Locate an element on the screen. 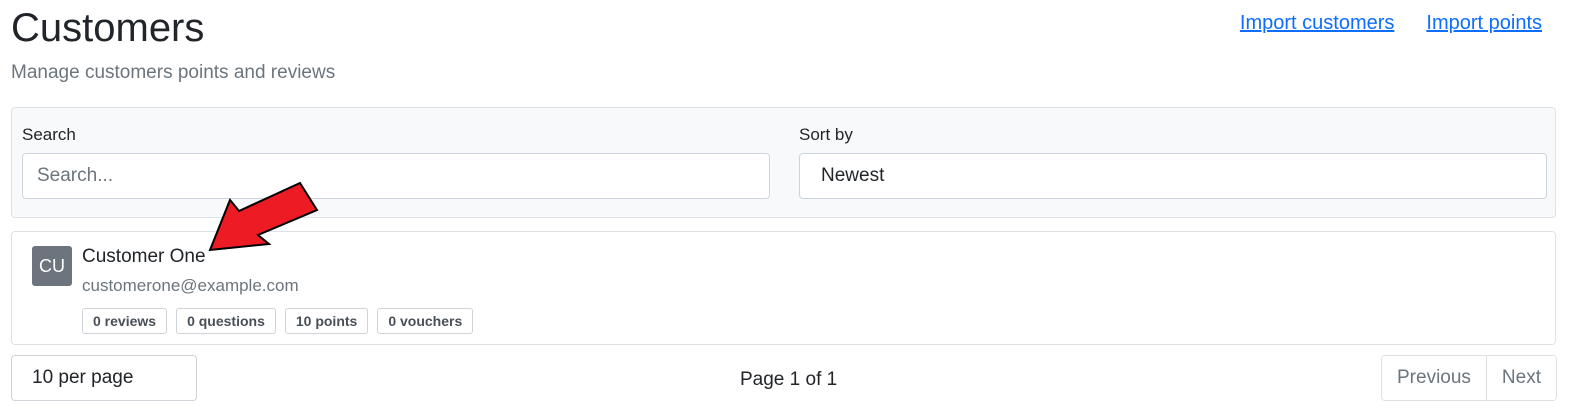  search-input is located at coordinates (396, 176).